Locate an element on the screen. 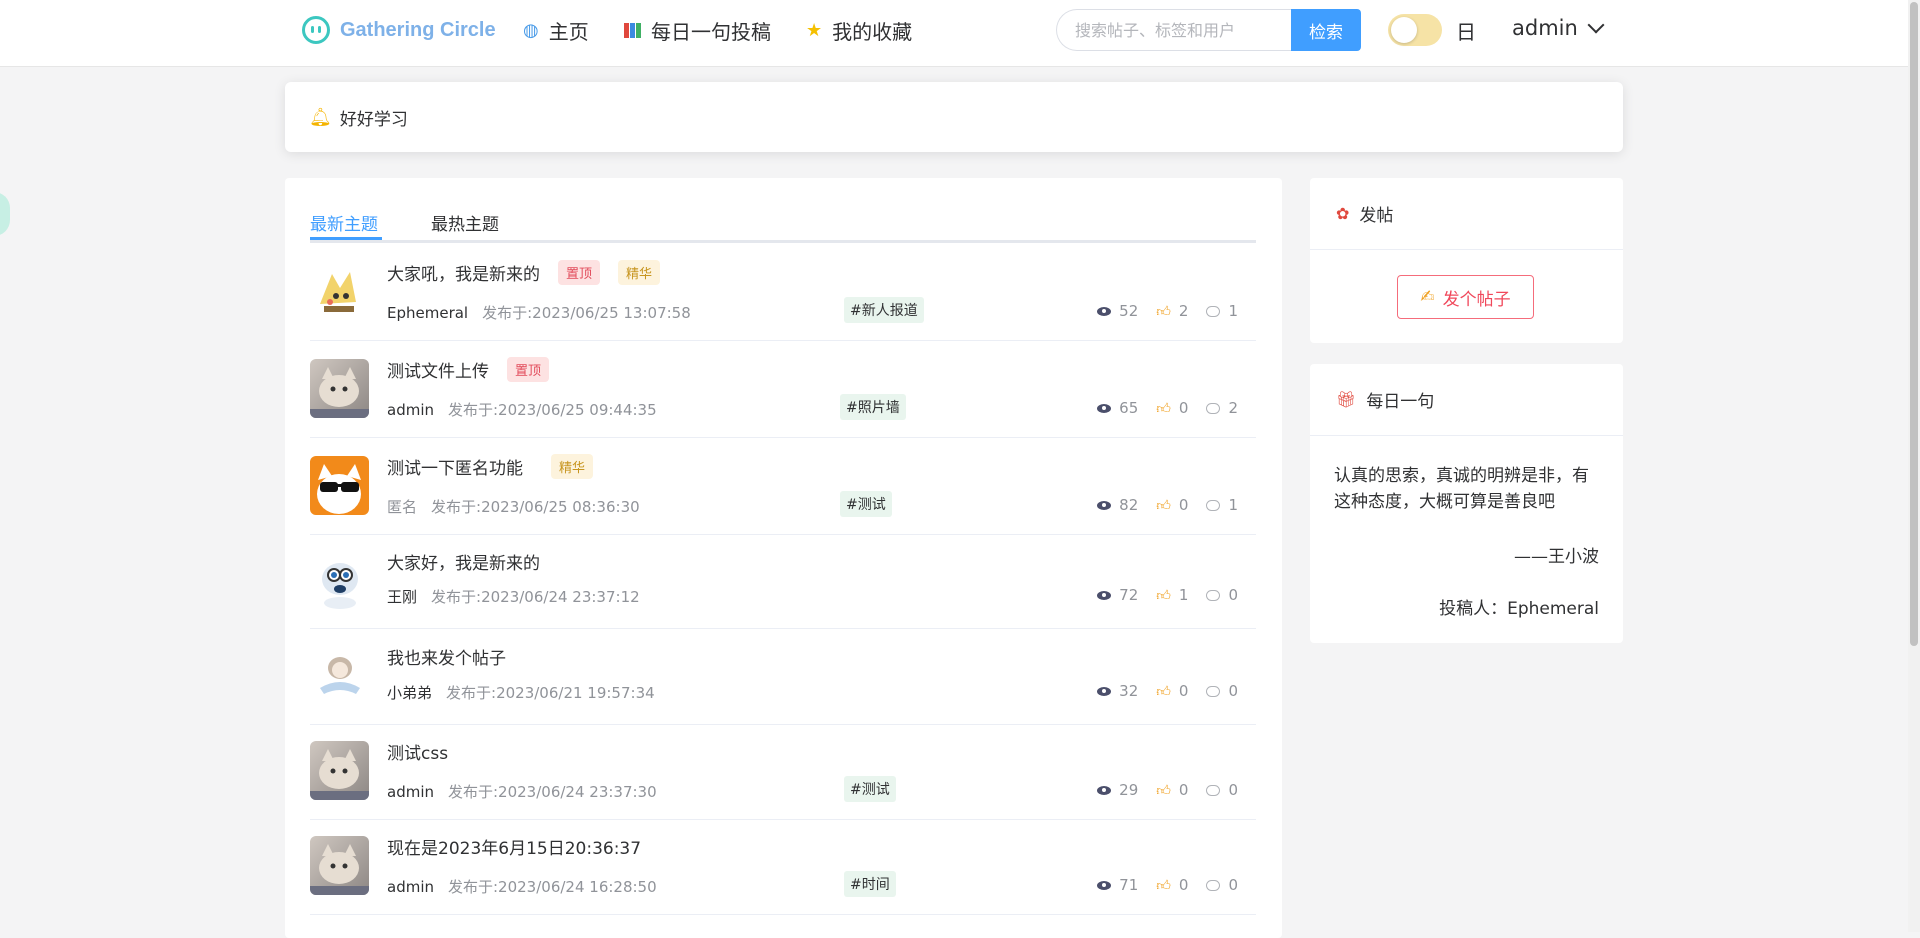 Image resolution: width=1920 pixels, height=938 pixels. post-title: 我也来发个帖子 is located at coordinates (446, 656).